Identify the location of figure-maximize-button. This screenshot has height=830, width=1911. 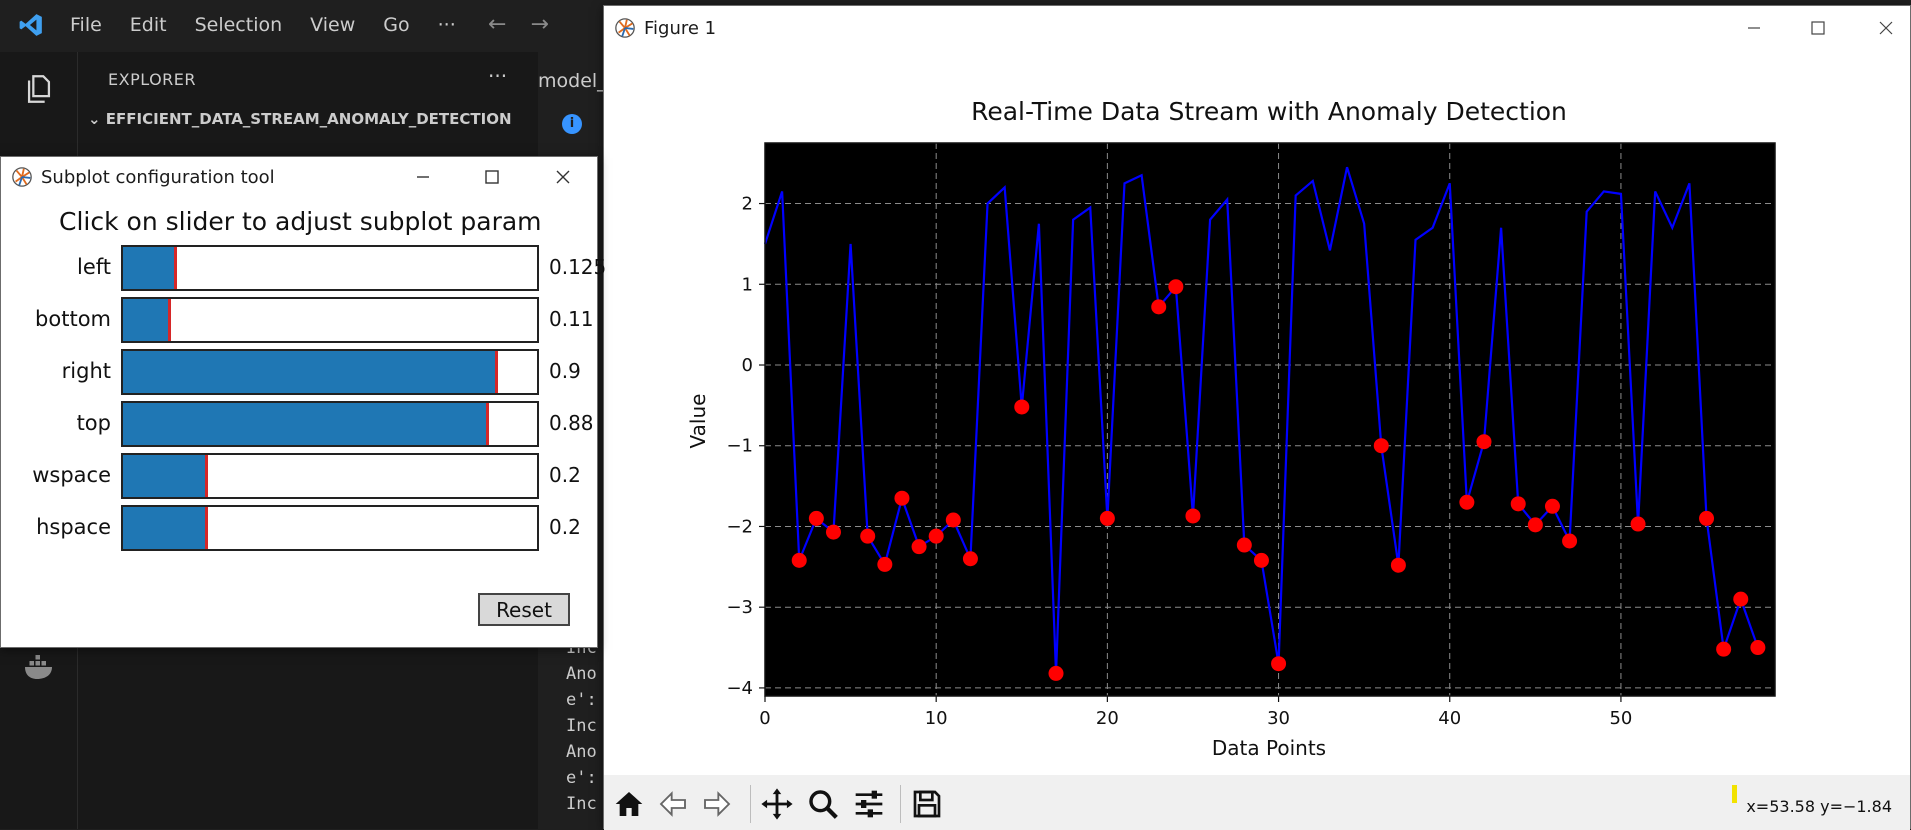
(1818, 28).